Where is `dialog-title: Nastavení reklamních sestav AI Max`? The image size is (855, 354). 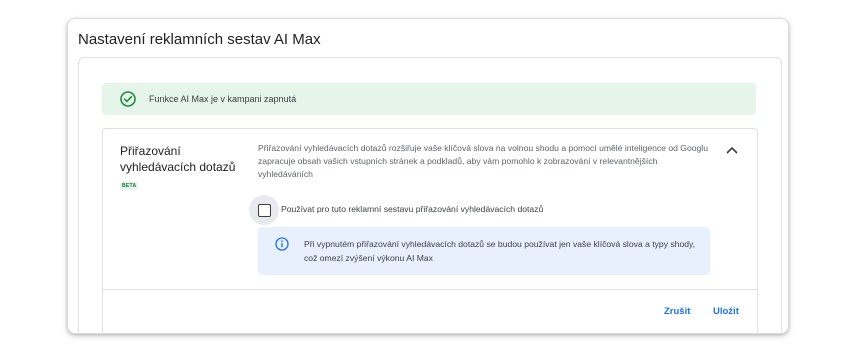 dialog-title: Nastavení reklamních sestav AI Max is located at coordinates (199, 39).